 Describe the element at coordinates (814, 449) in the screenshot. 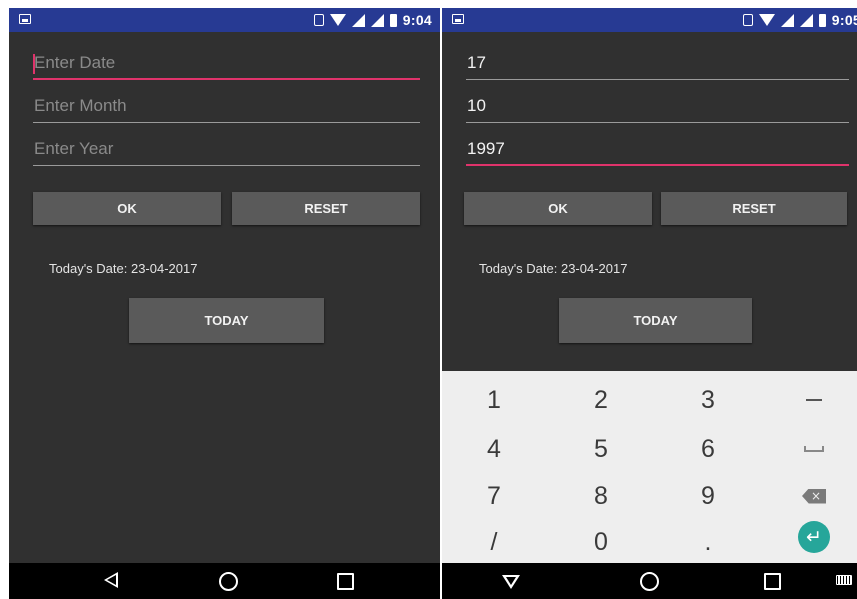

I see `space-icon` at that location.